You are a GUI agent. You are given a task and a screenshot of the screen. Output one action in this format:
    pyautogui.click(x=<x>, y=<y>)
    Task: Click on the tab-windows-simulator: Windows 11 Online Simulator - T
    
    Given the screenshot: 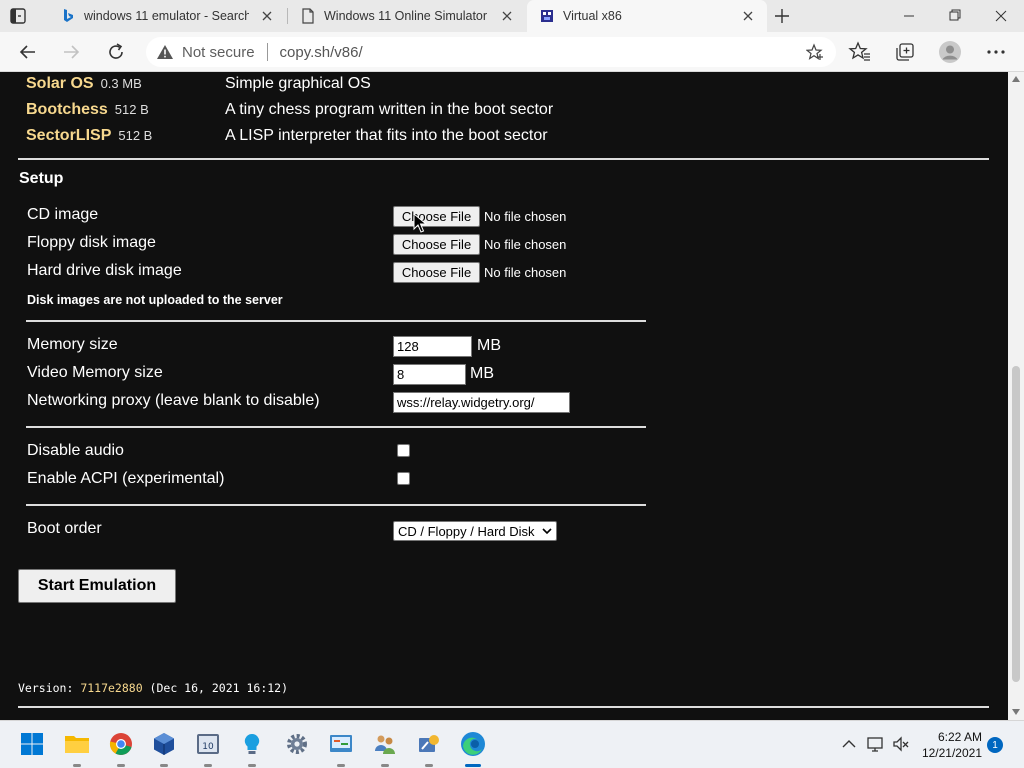 What is the action you would take?
    pyautogui.click(x=407, y=16)
    